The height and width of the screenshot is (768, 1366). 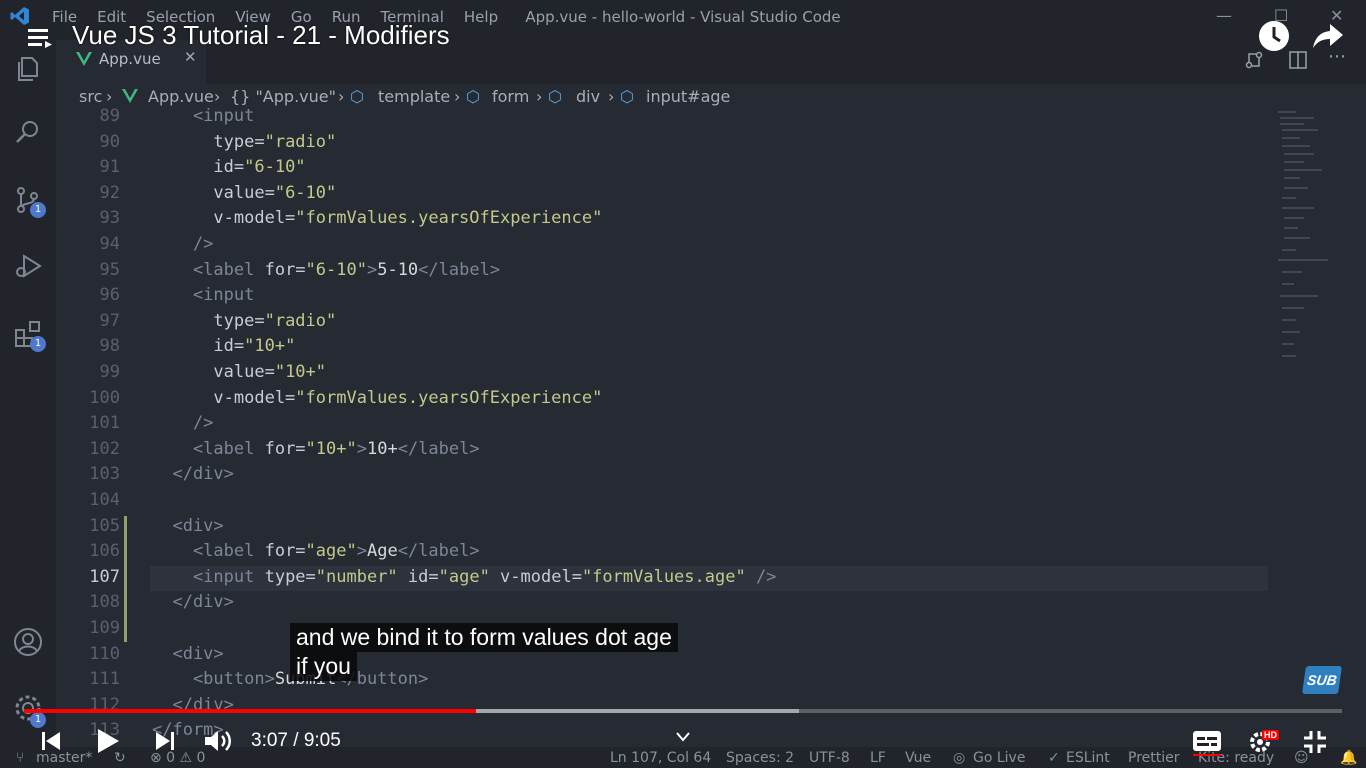 What do you see at coordinates (198, 167) in the screenshot?
I see `code-token: id=` at bounding box center [198, 167].